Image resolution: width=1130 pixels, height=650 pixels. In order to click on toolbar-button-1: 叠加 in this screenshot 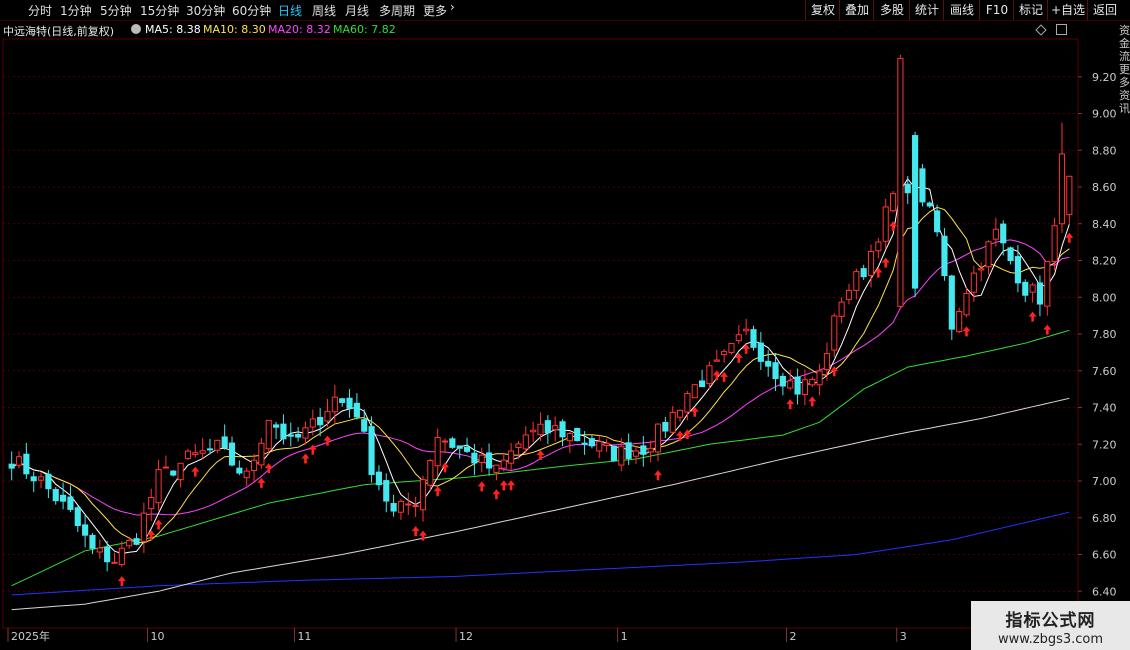, I will do `click(856, 10)`.